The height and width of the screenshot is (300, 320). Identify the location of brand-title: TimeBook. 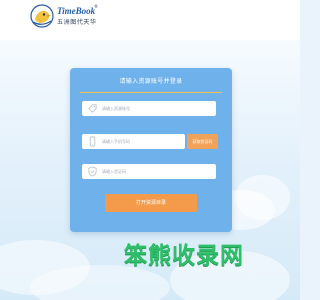
(76, 11).